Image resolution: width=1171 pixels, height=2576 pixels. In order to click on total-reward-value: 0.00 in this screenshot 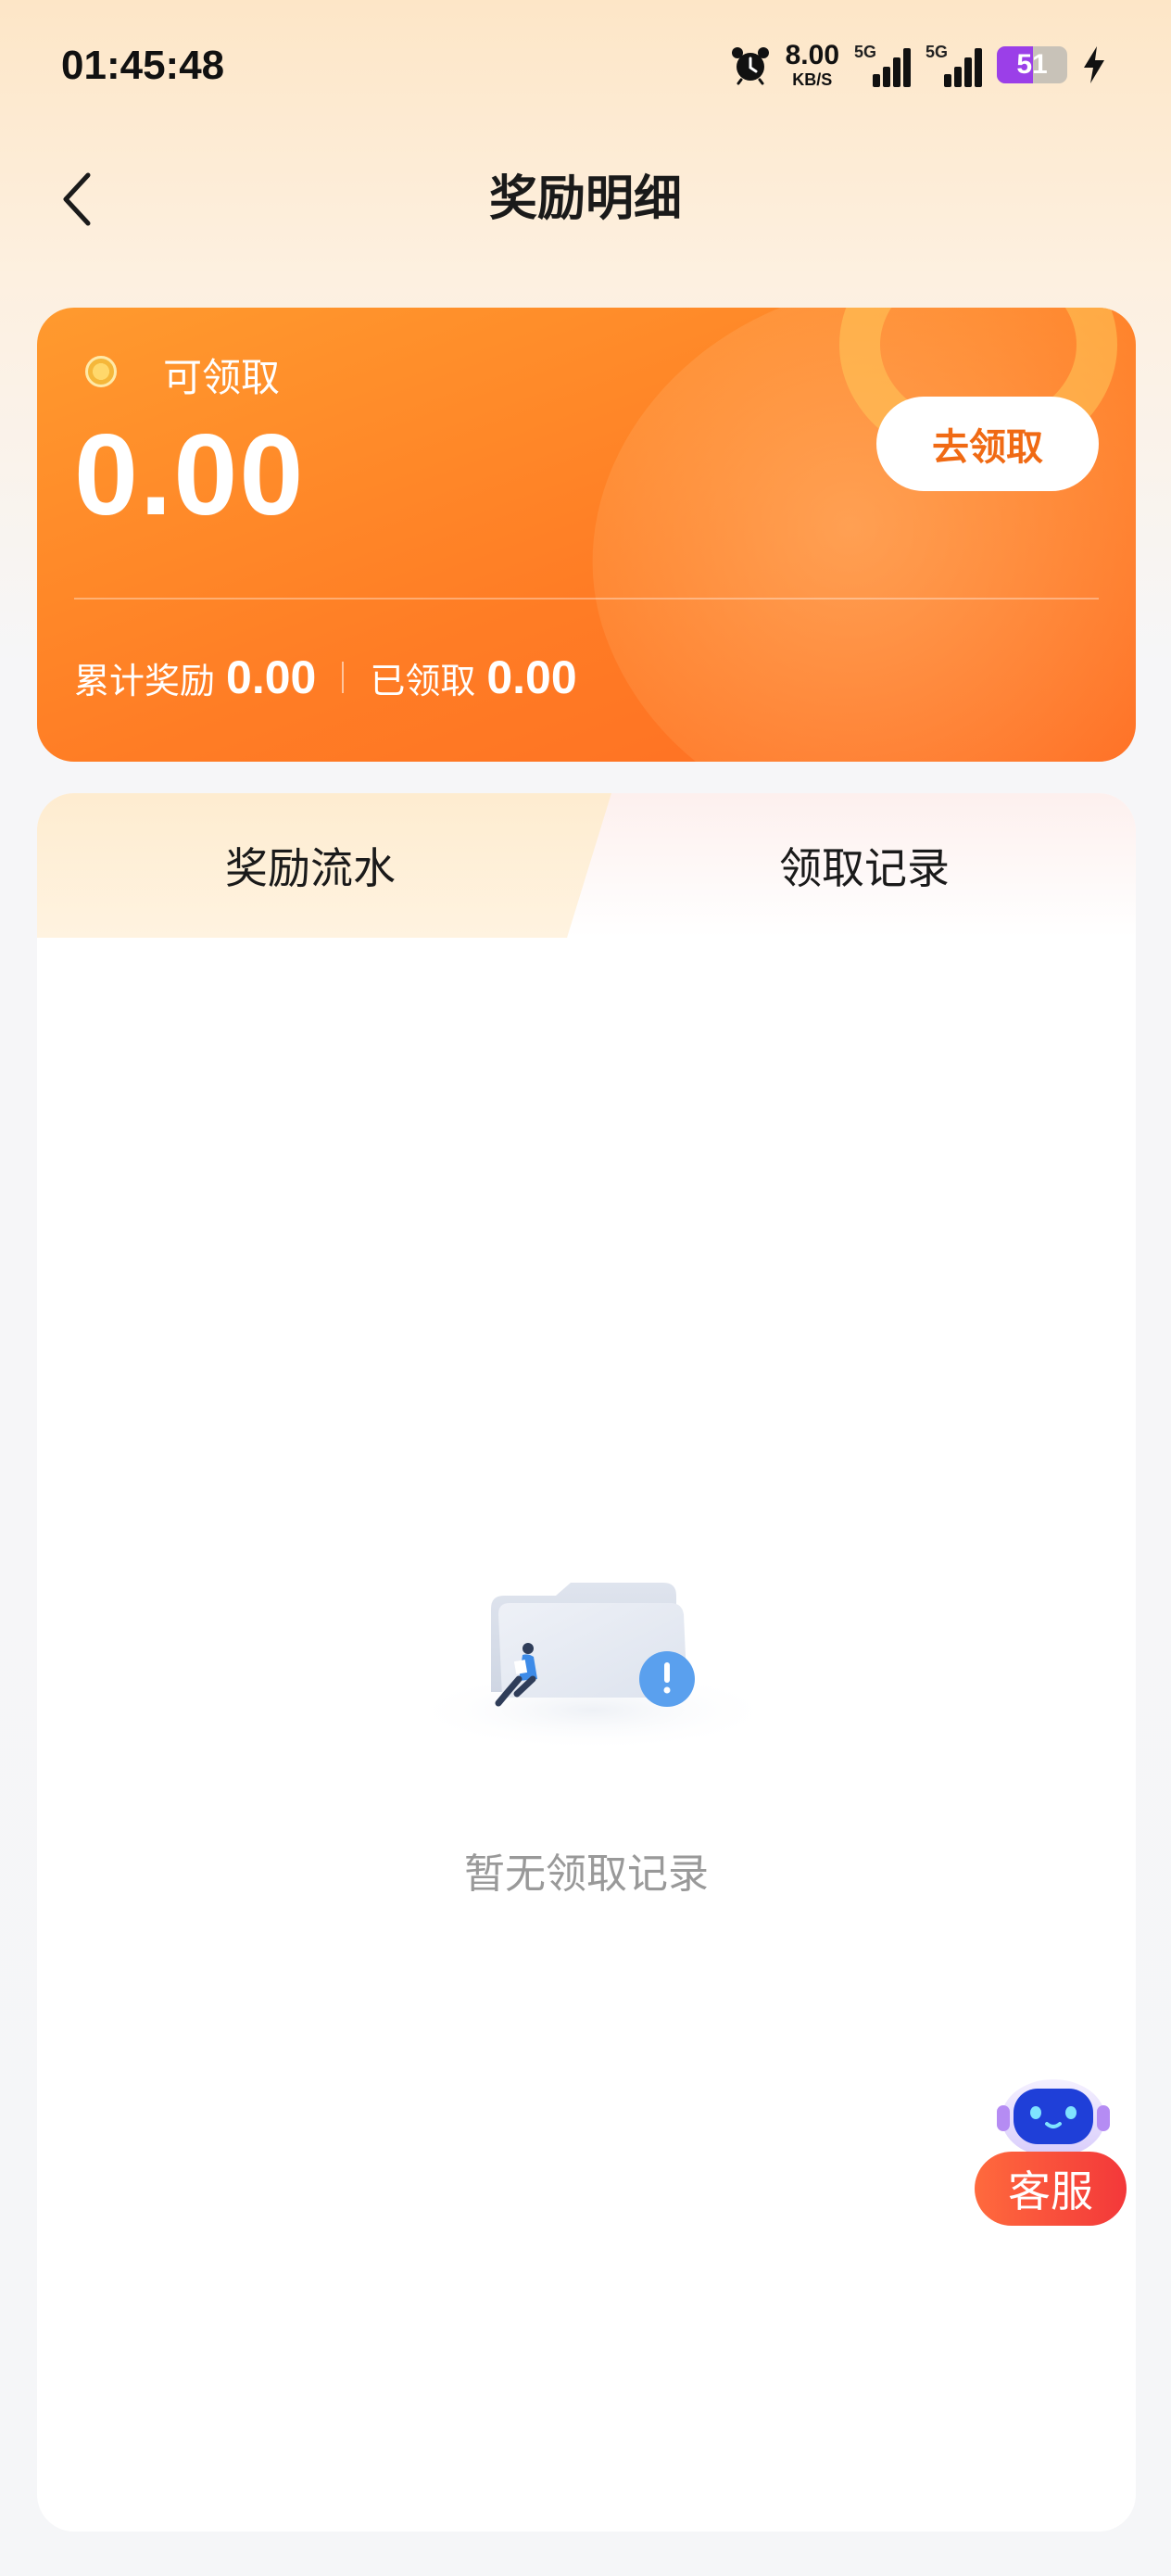, I will do `click(272, 677)`.